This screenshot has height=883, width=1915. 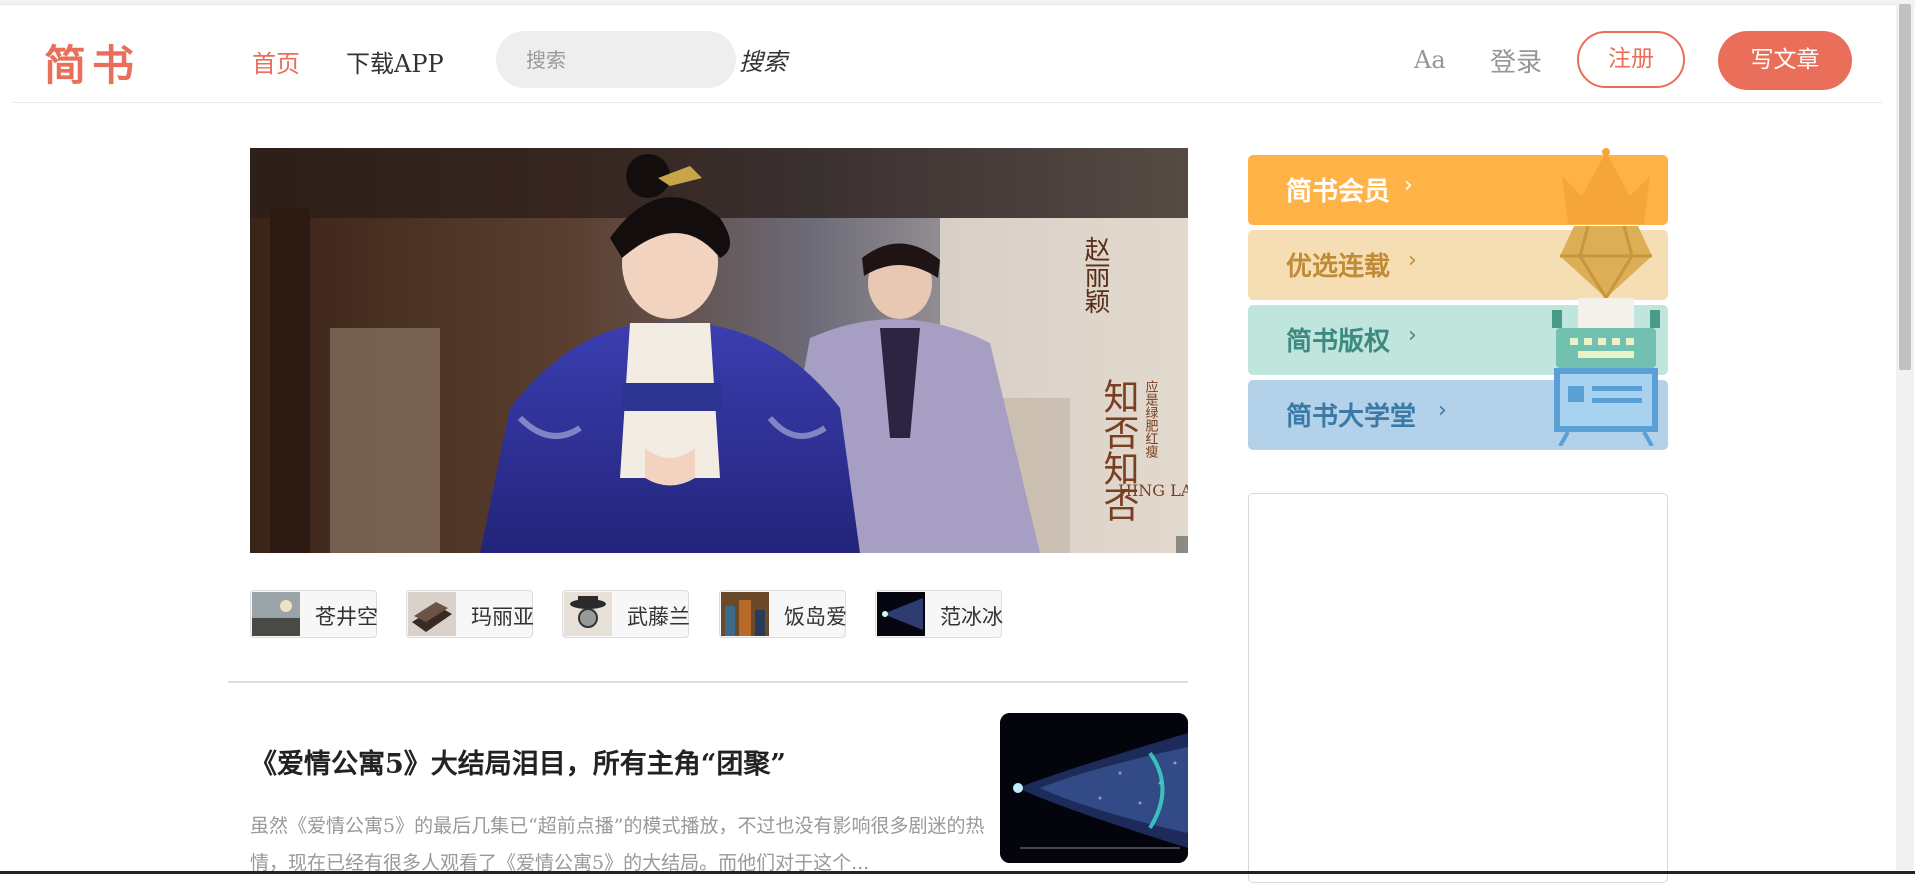 What do you see at coordinates (1095, 275) in the screenshot?
I see `banner-actor-name: 赵丽颖` at bounding box center [1095, 275].